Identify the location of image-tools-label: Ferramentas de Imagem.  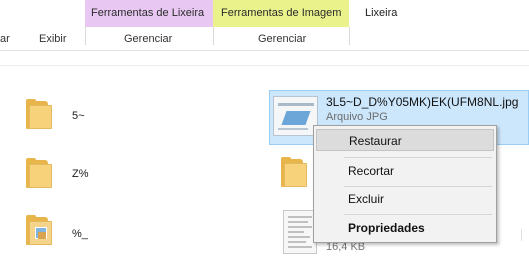
(281, 13).